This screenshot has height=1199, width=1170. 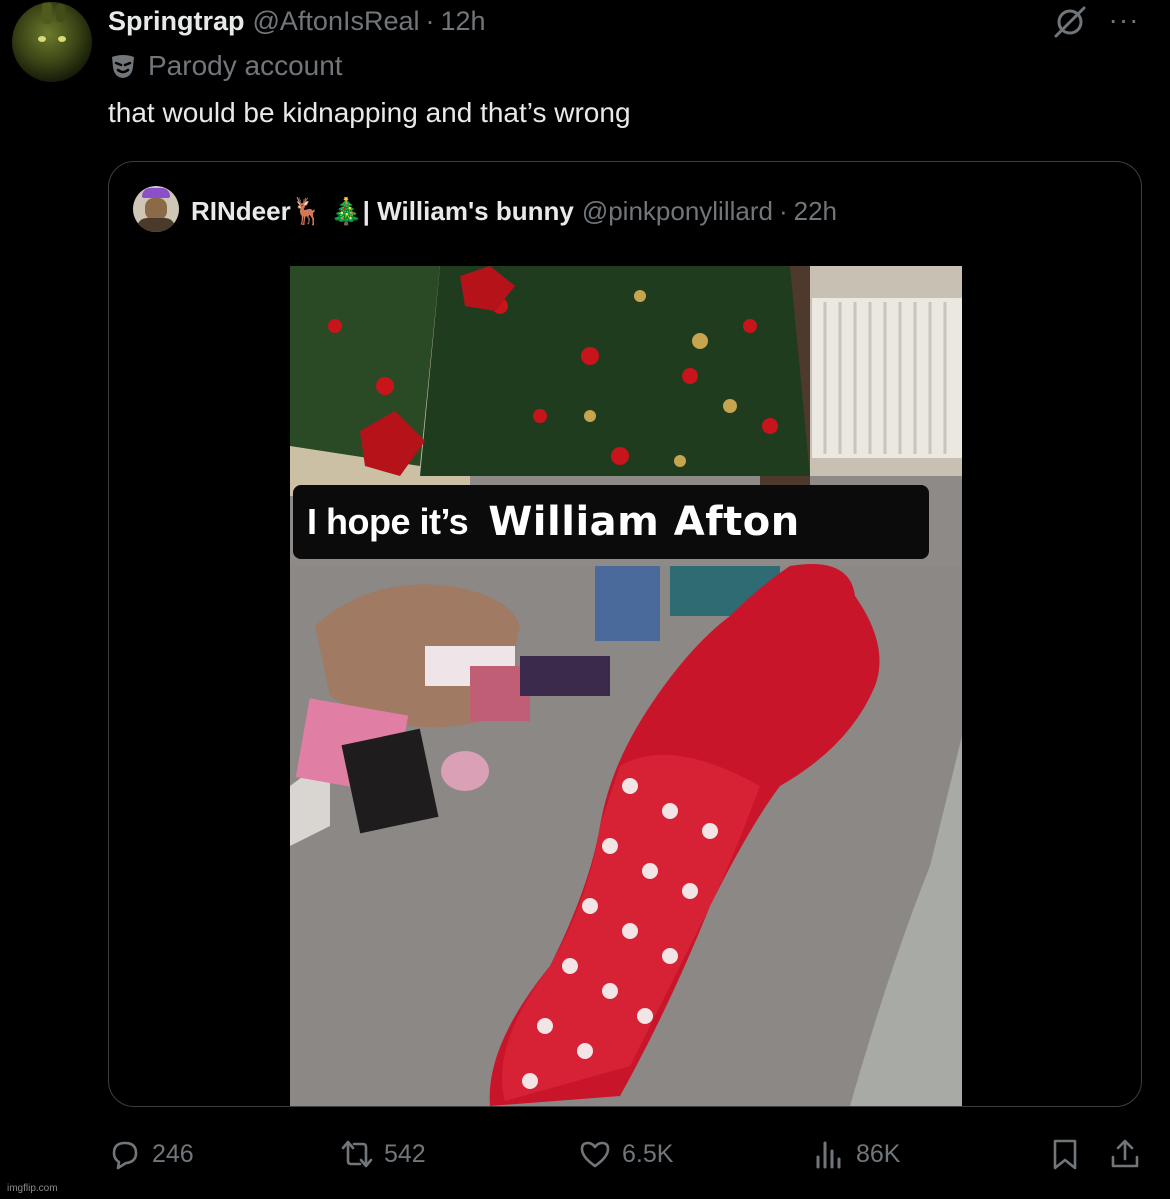 I want to click on repost-button: 542, so click(x=383, y=1154).